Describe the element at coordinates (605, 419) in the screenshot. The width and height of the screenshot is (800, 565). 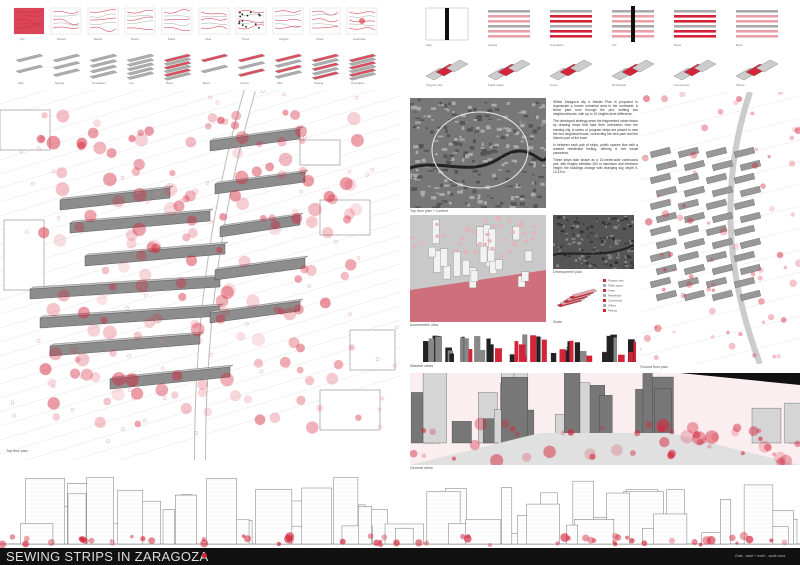
I see `perspective-drawing` at that location.